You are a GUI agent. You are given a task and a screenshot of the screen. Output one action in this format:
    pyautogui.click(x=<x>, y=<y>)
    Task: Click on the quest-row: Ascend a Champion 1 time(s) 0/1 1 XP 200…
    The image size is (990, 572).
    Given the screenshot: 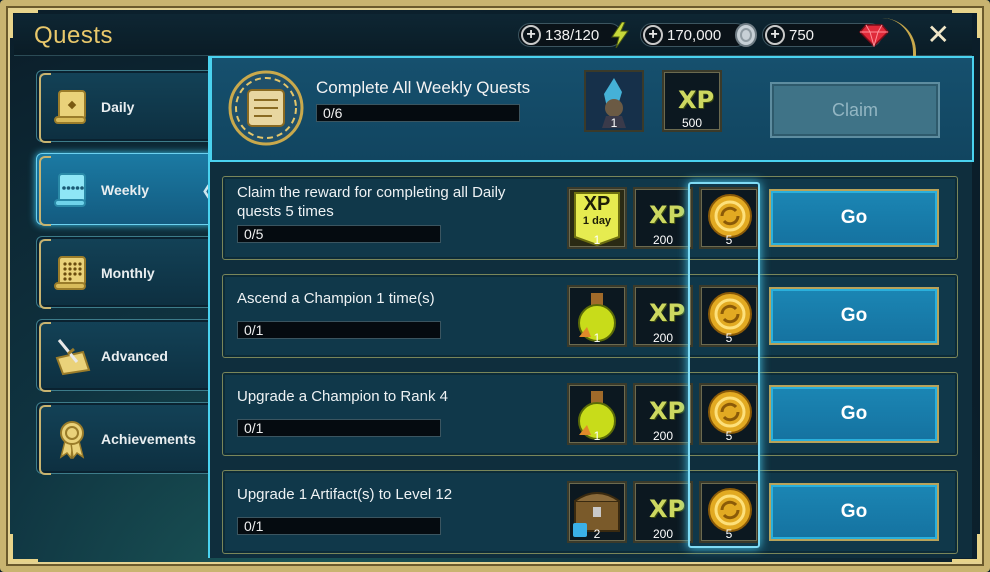 What is the action you would take?
    pyautogui.click(x=590, y=316)
    